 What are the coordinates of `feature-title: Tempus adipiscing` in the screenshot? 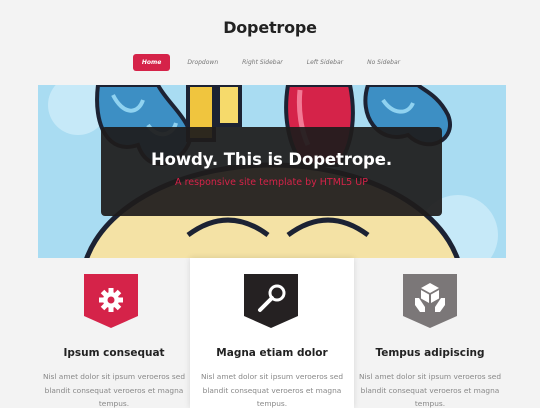 It's located at (430, 353).